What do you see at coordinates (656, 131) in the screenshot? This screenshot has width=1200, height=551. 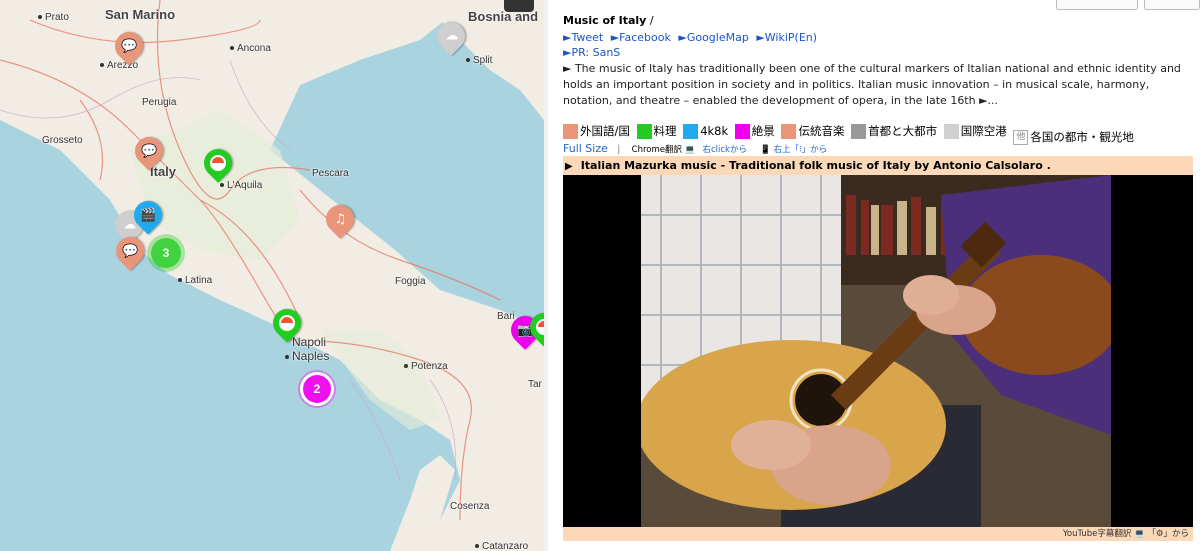 I see `legend-item: 料理` at bounding box center [656, 131].